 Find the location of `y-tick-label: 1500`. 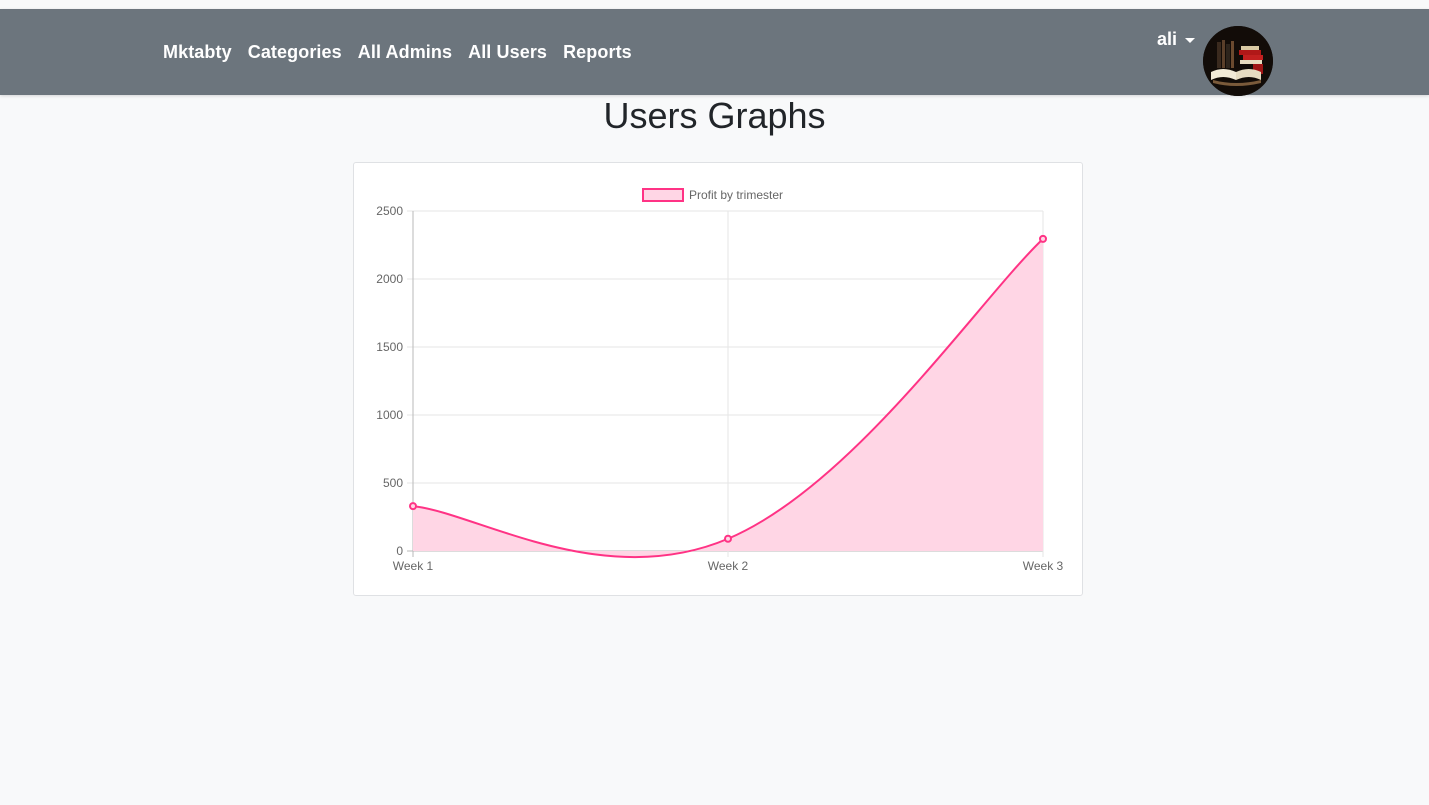

y-tick-label: 1500 is located at coordinates (389, 347).